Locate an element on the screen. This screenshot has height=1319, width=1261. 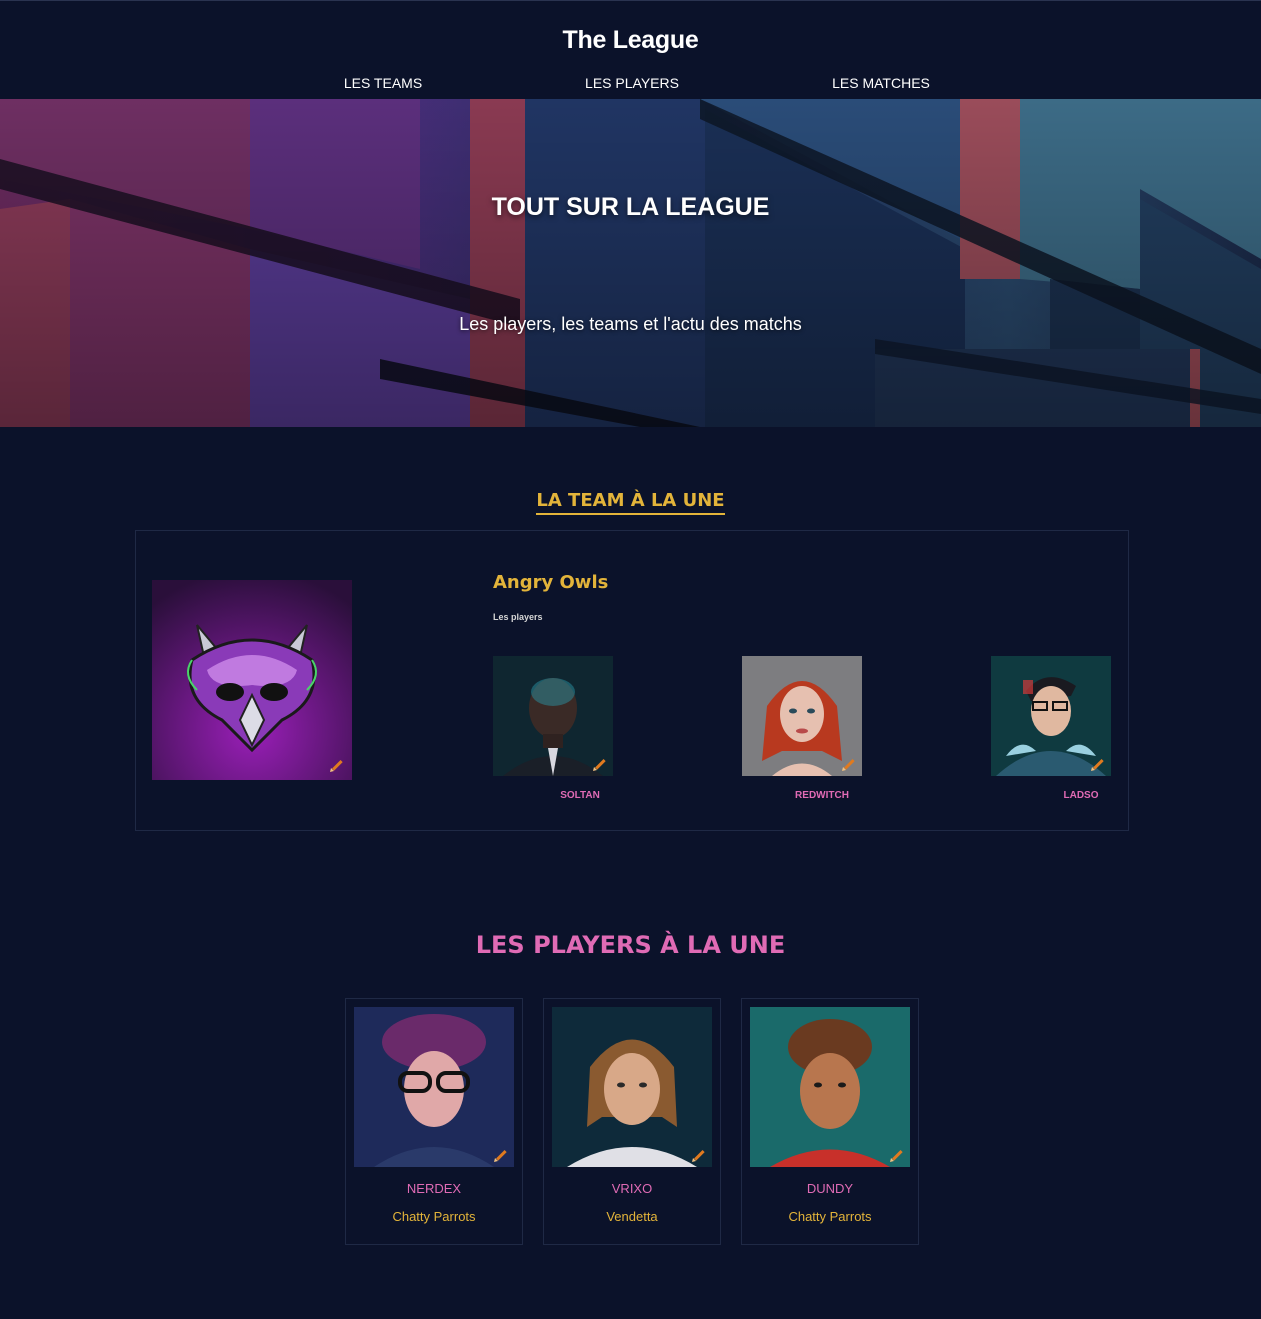
team-logo is located at coordinates (252, 680).